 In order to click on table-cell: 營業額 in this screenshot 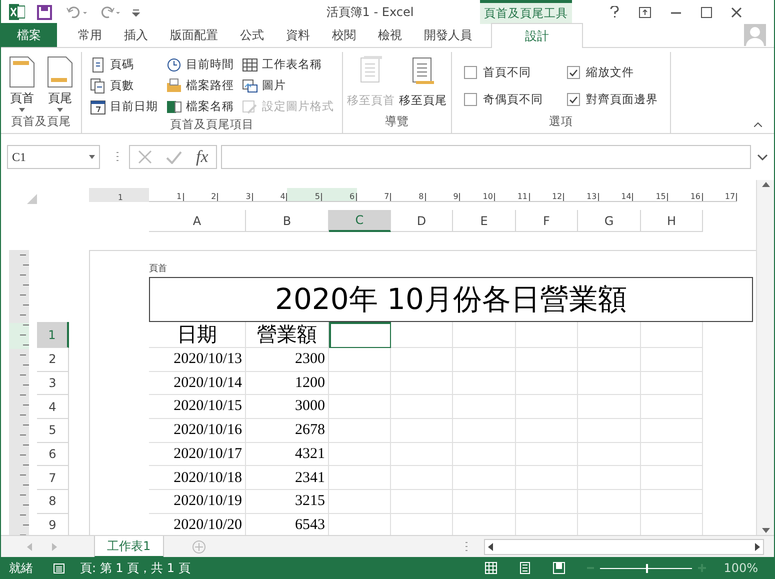, I will do `click(287, 335)`.